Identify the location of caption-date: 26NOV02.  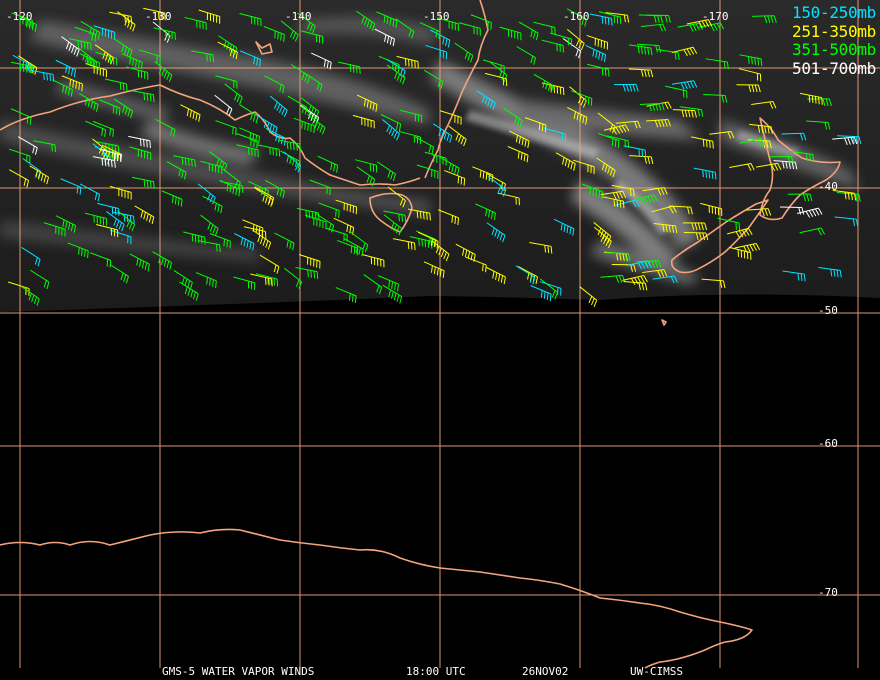
(545, 671).